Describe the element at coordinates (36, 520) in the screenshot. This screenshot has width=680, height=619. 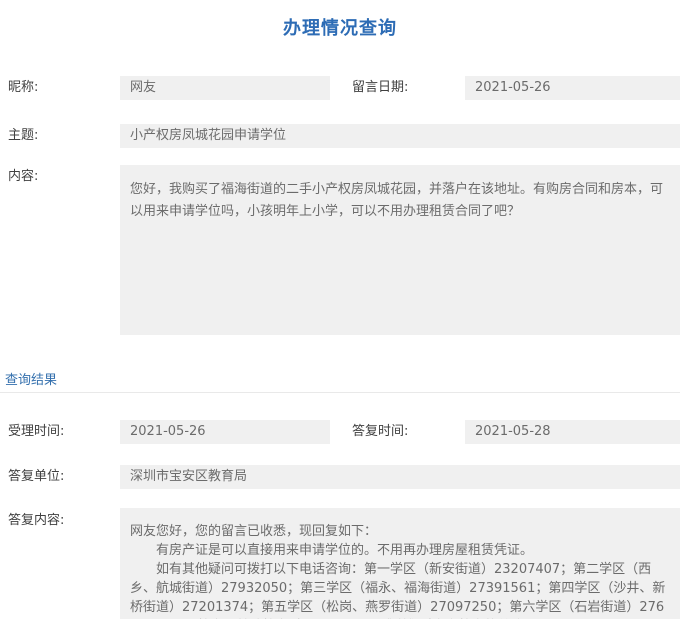
I see `reply-content-label: 答复内容:` at that location.